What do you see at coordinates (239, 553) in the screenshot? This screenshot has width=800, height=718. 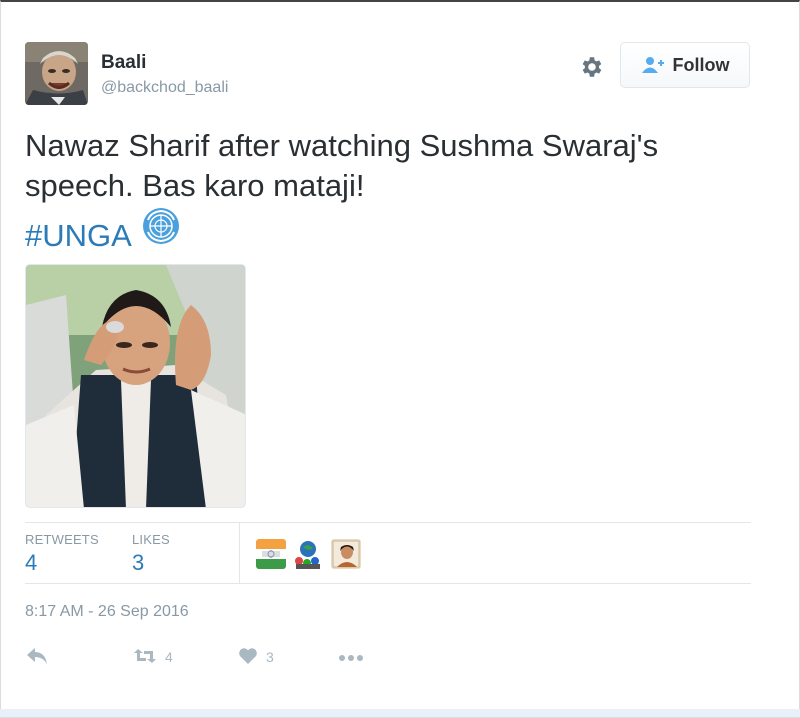 I see `stats-separator` at bounding box center [239, 553].